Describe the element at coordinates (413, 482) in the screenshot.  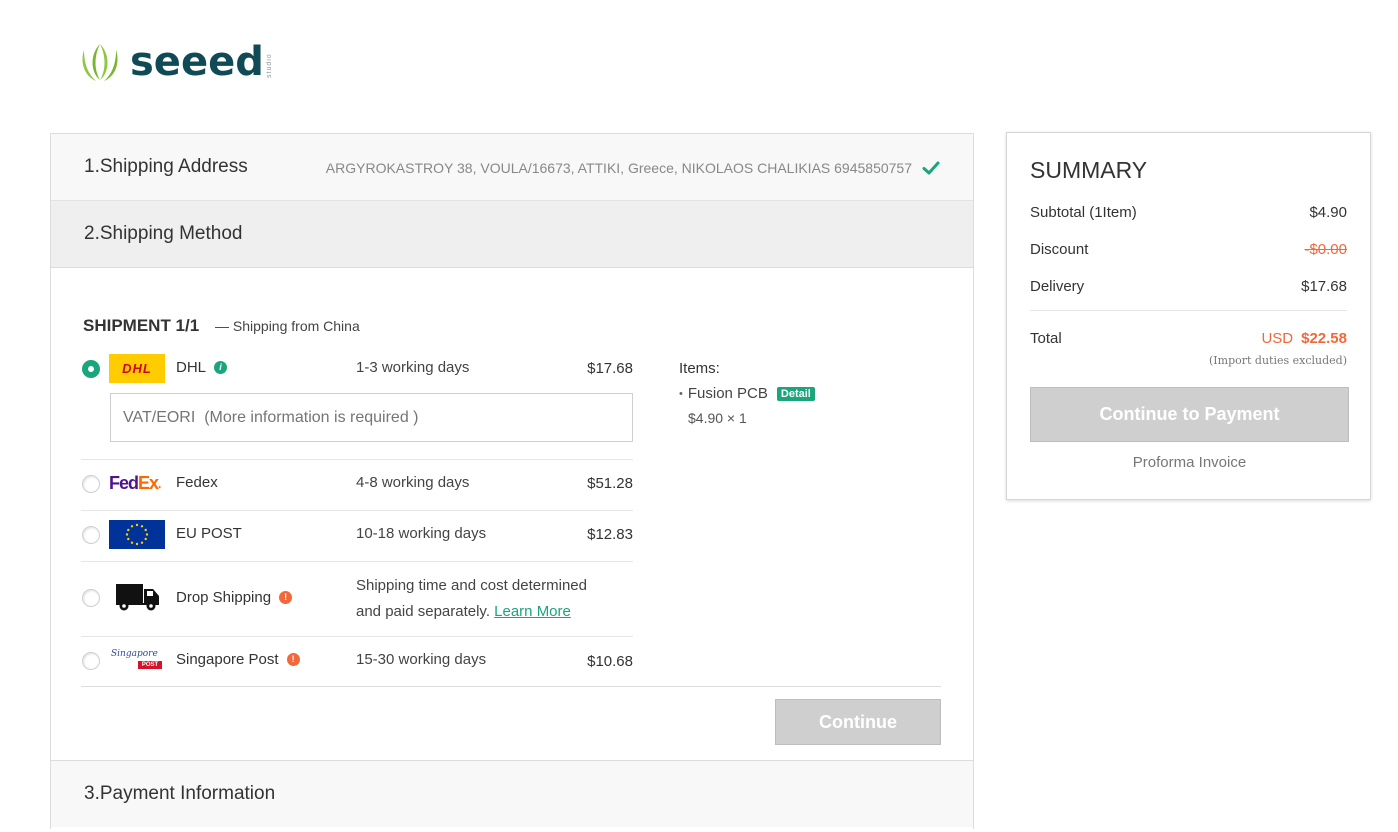
I see `fedex-days: 4-8 working days` at that location.